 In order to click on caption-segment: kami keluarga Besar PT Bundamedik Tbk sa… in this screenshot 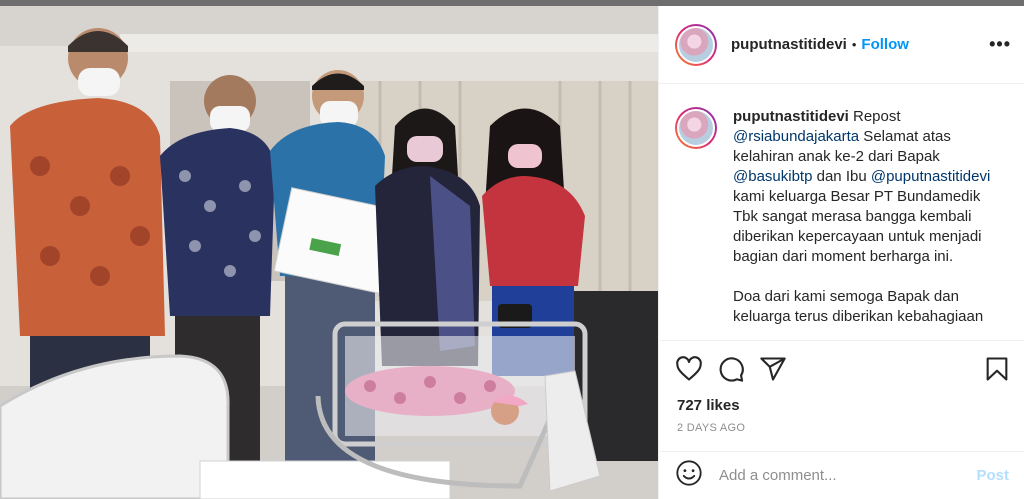, I will do `click(857, 226)`.